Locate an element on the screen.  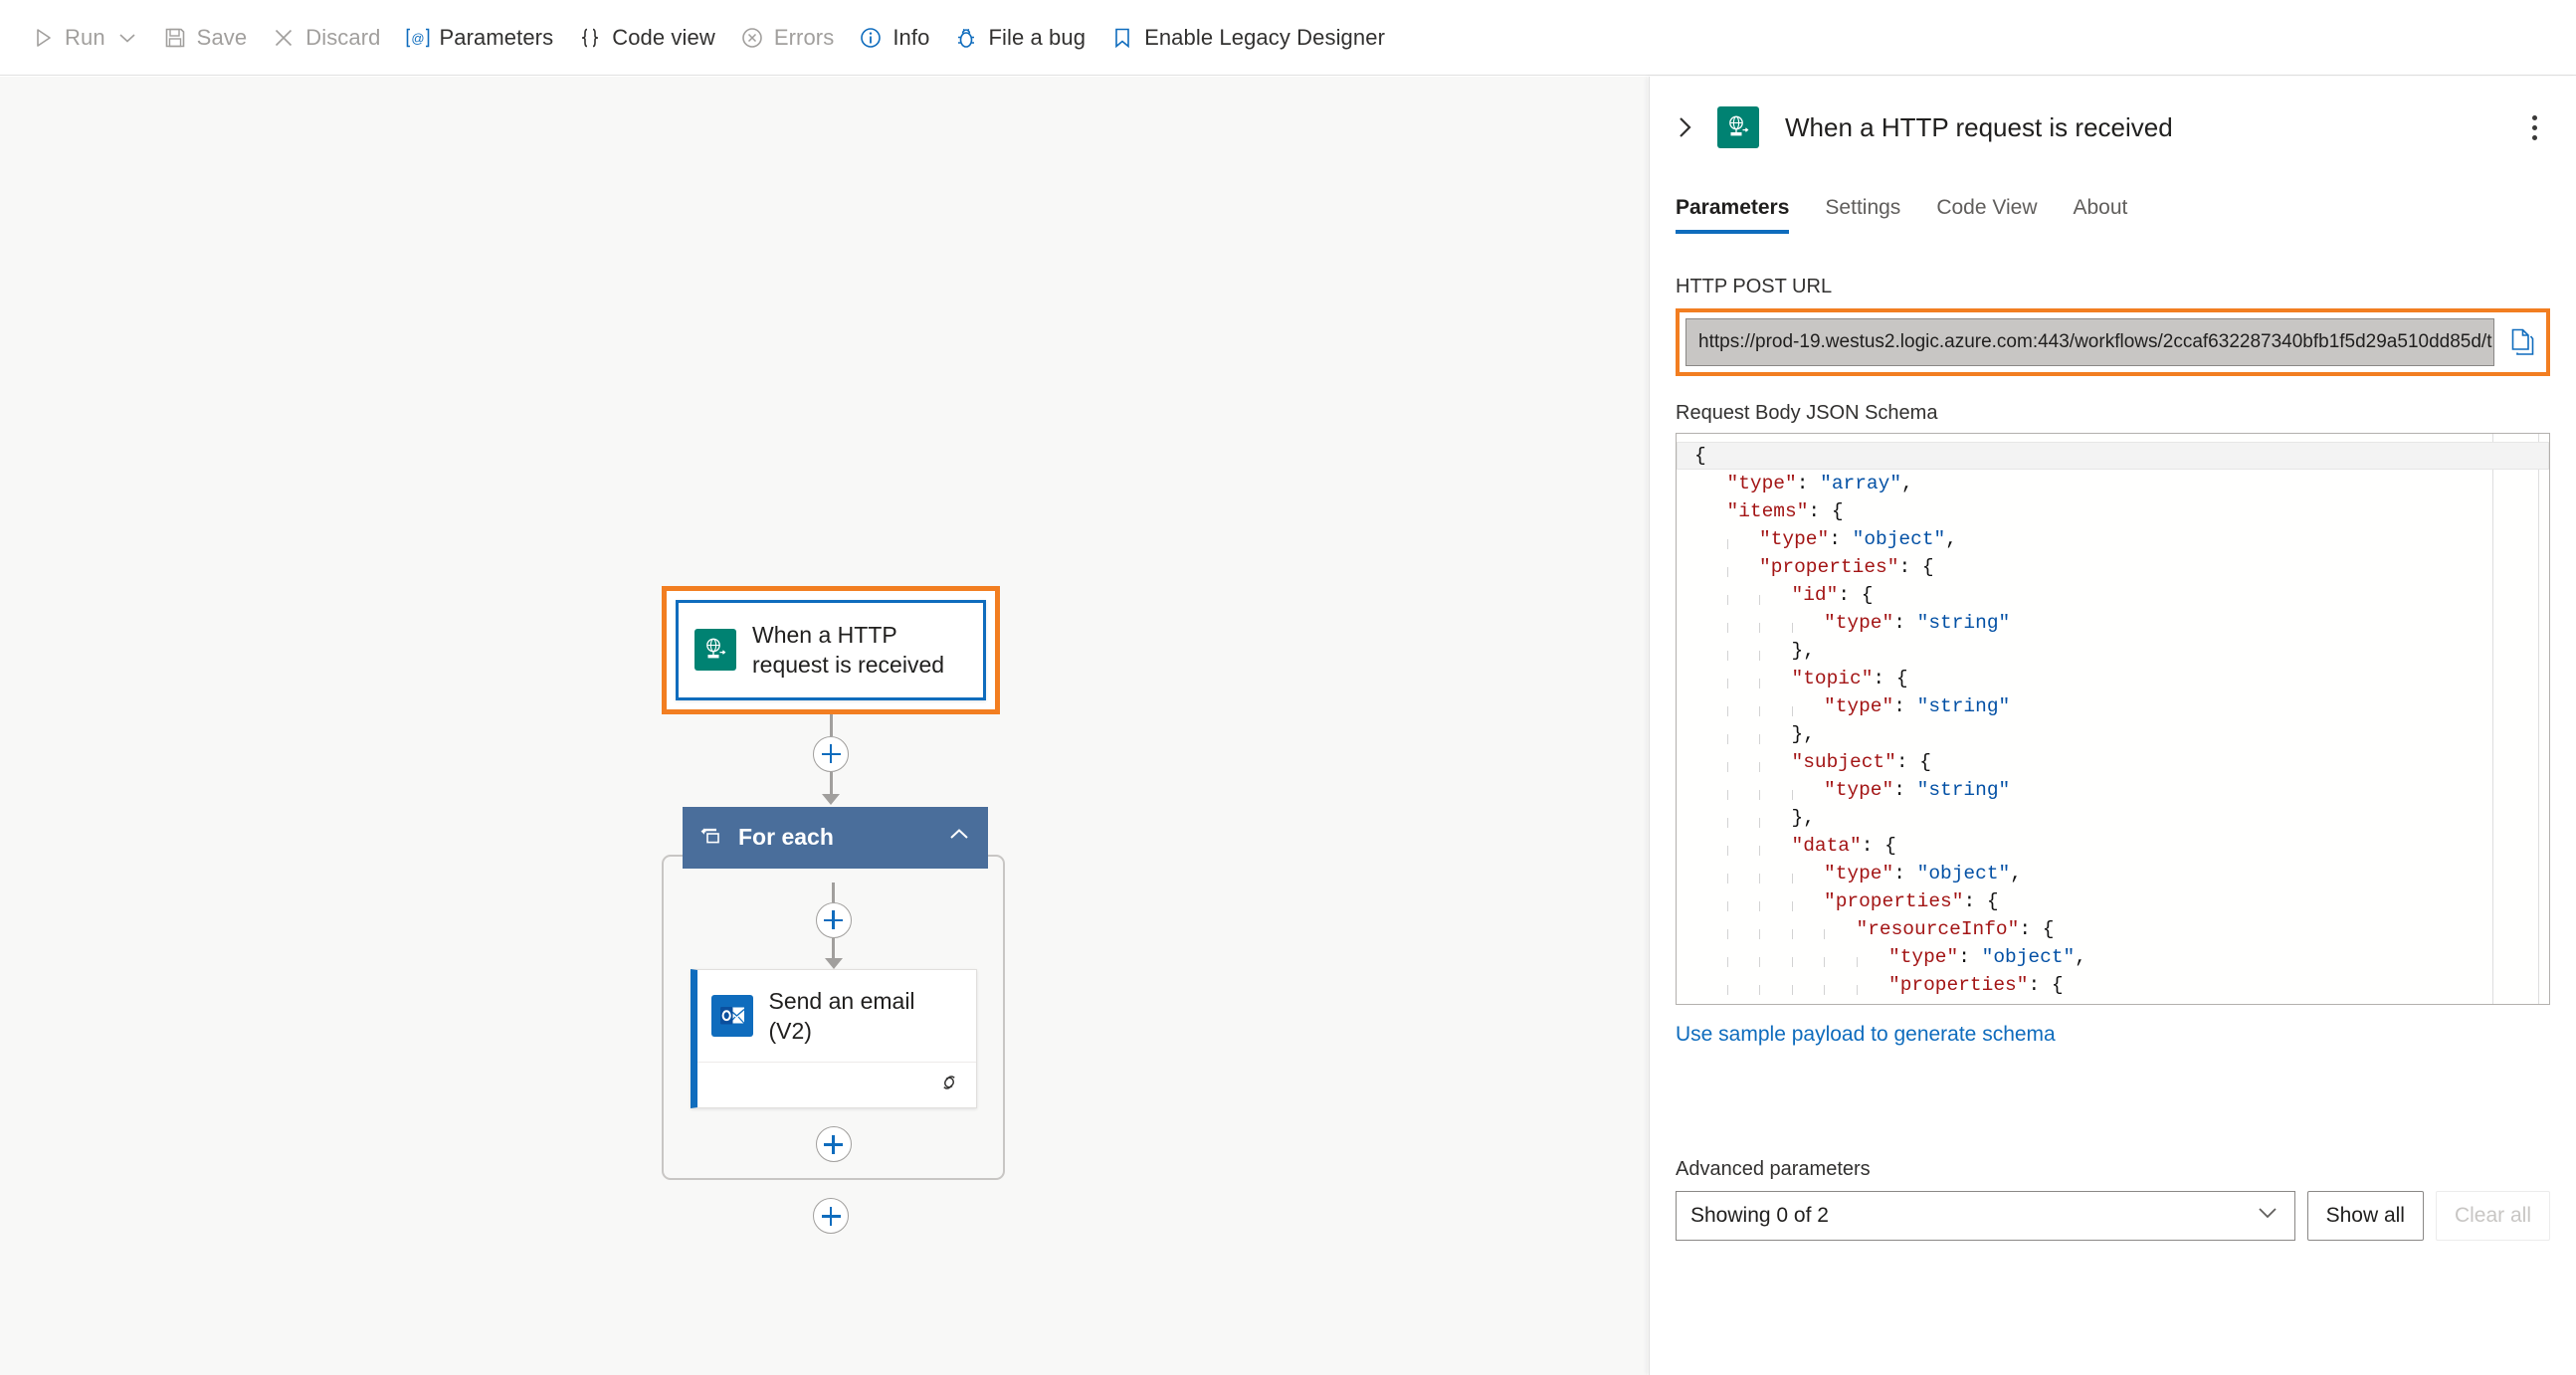
panel-header: When a HTTP request is received is located at coordinates (2113, 112).